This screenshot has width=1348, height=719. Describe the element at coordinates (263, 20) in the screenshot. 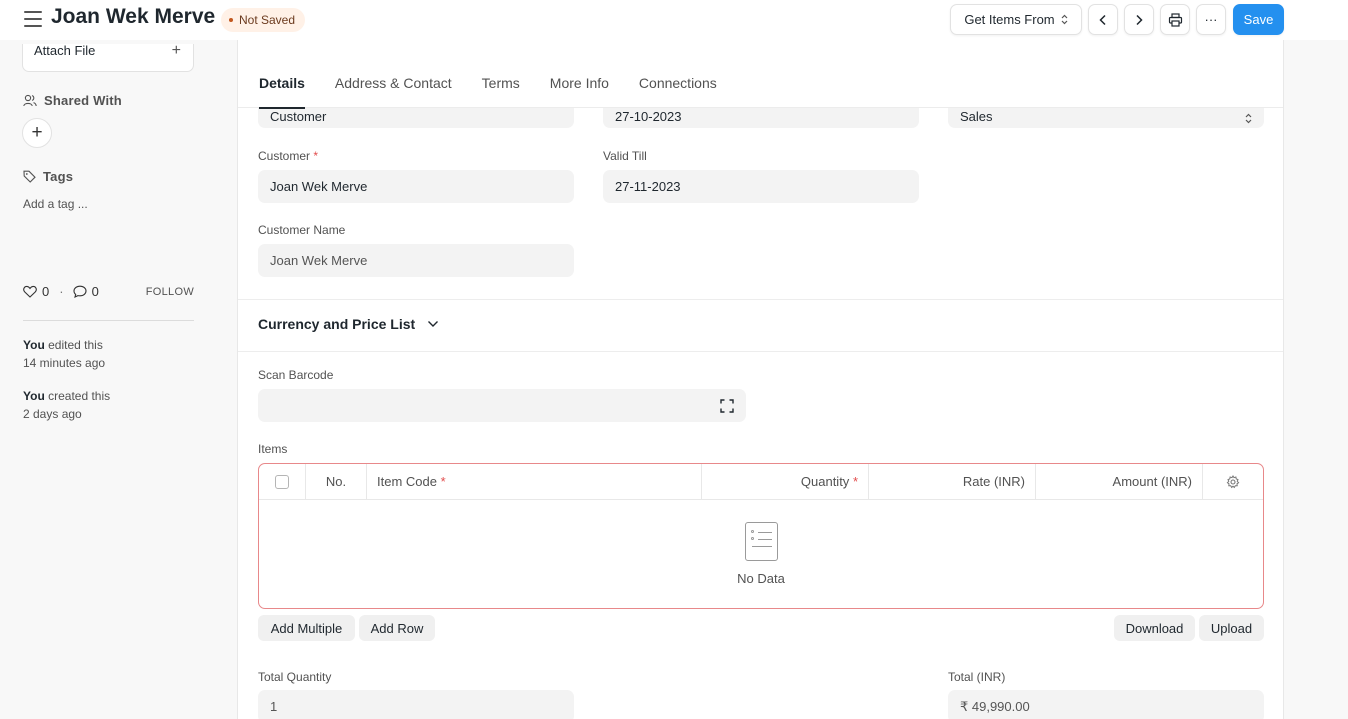

I see `status-badge: Not Saved` at that location.